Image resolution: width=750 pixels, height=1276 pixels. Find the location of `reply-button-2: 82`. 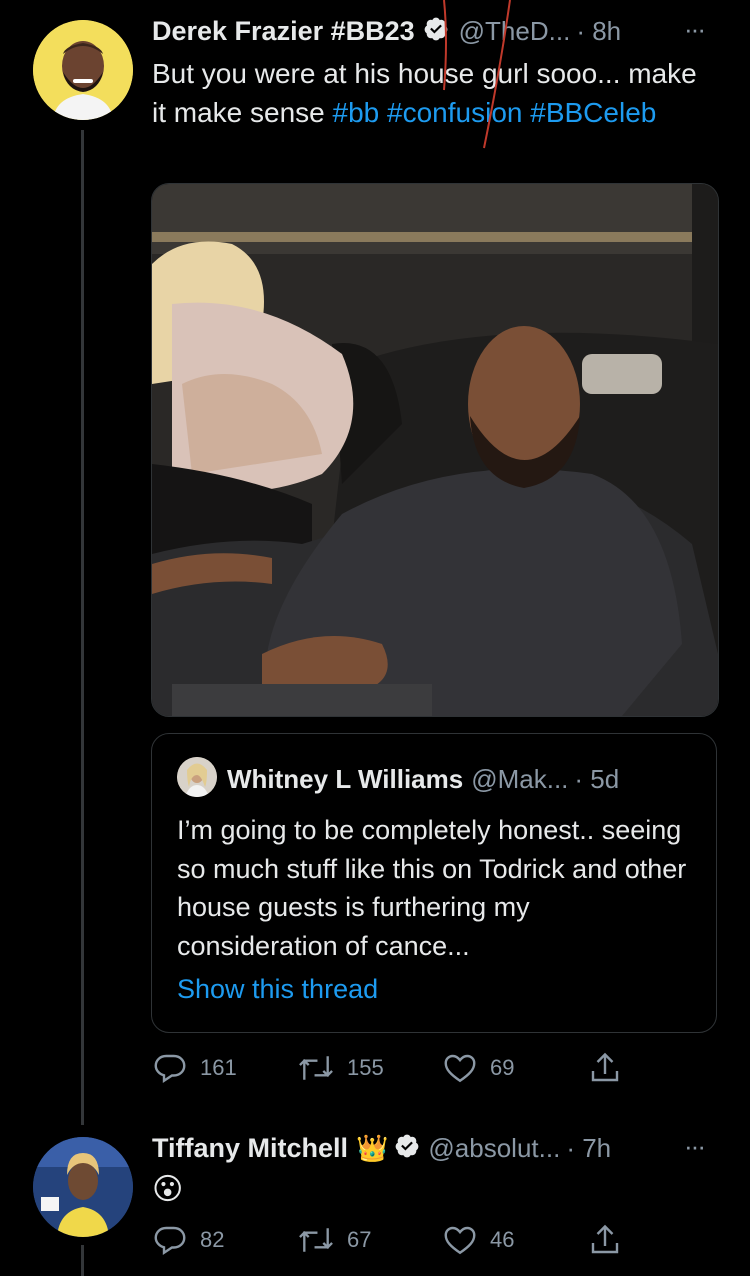

reply-button-2: 82 is located at coordinates (188, 1240).